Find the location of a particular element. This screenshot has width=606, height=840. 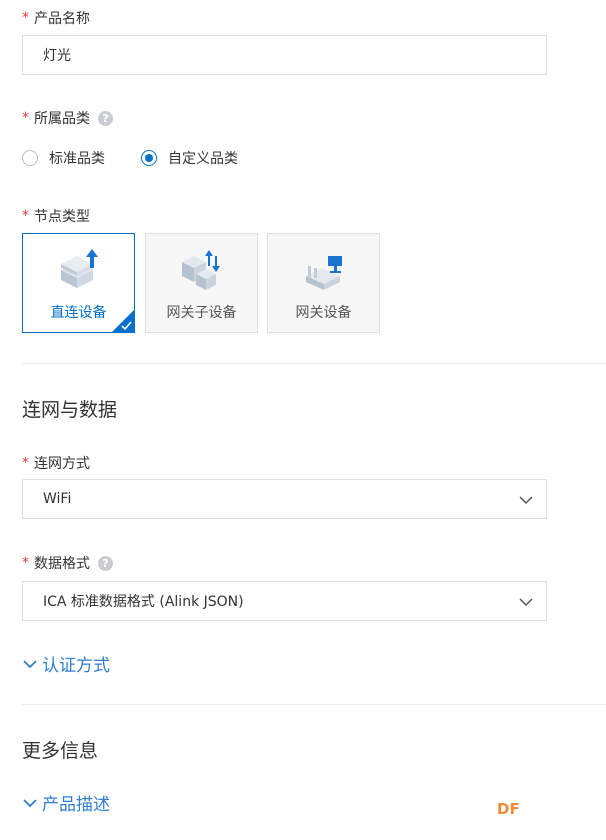

radio-circle-checked is located at coordinates (149, 158).